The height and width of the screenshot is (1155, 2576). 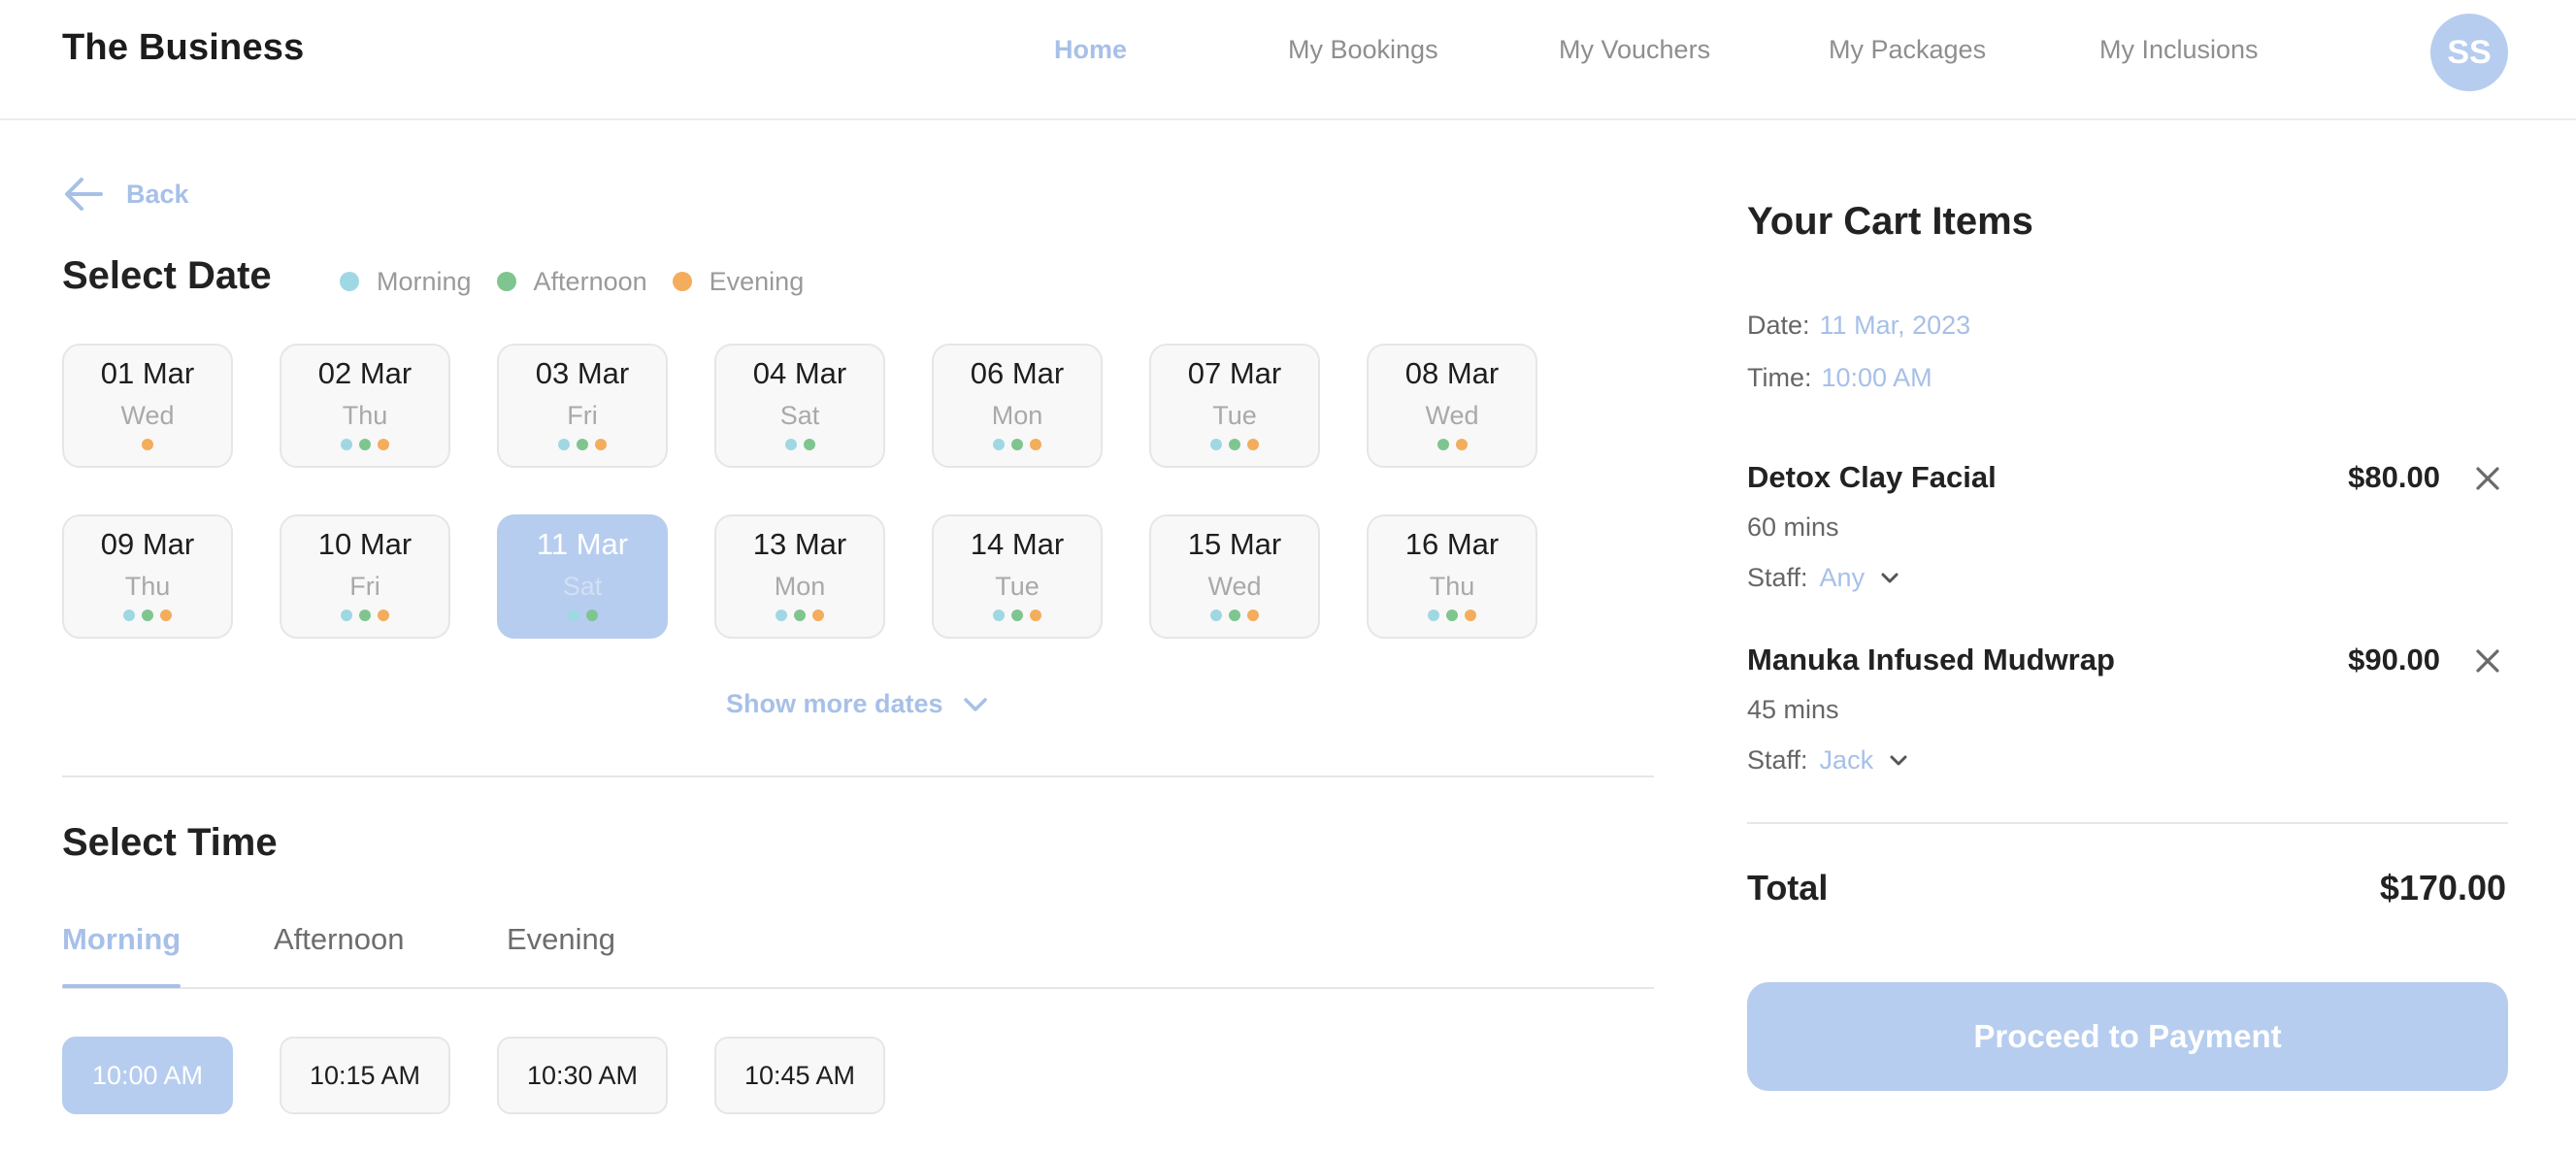 What do you see at coordinates (170, 842) in the screenshot?
I see `select-time-title: Select Time` at bounding box center [170, 842].